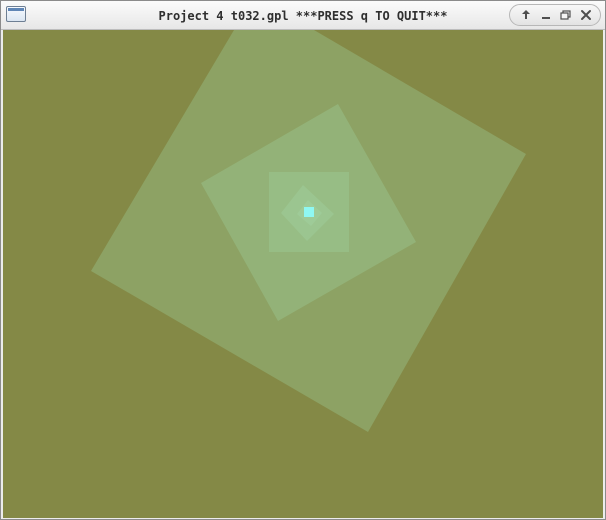  I want to click on minimize-icon, so click(546, 15).